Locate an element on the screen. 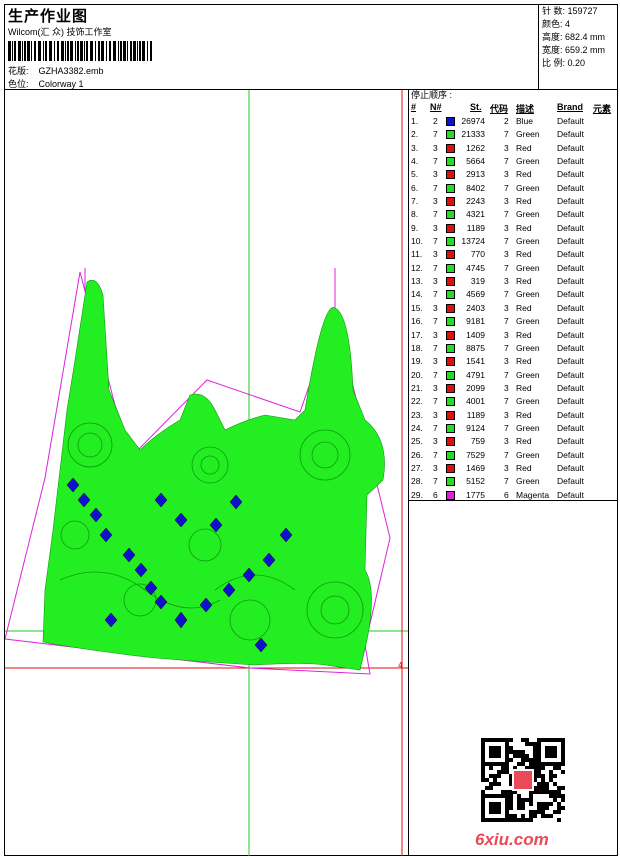 This screenshot has width=620, height=860. stop-row: 1. 2 26974 2 Blue Default is located at coordinates (513, 121).